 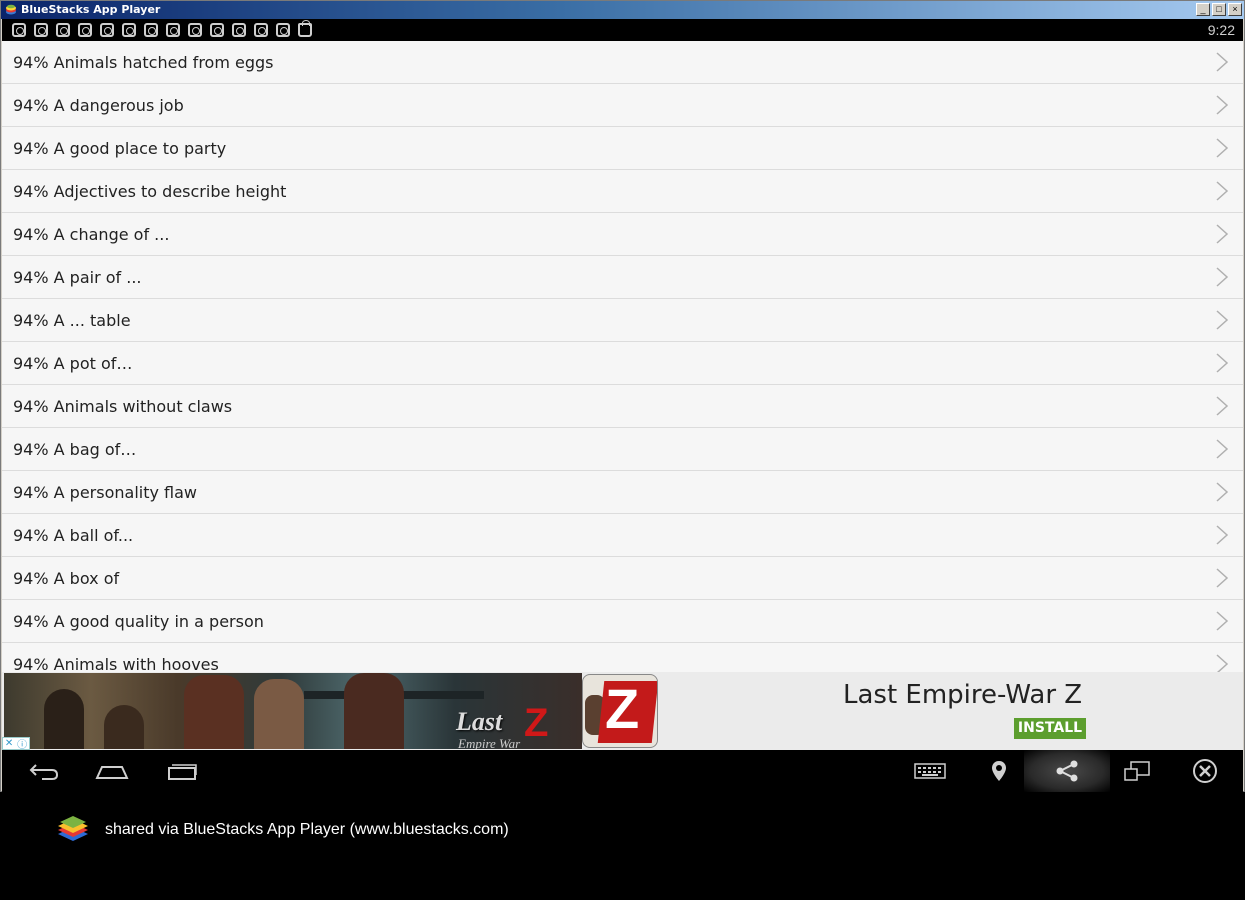 I want to click on ad-app-icon: Z, so click(x=620, y=711).